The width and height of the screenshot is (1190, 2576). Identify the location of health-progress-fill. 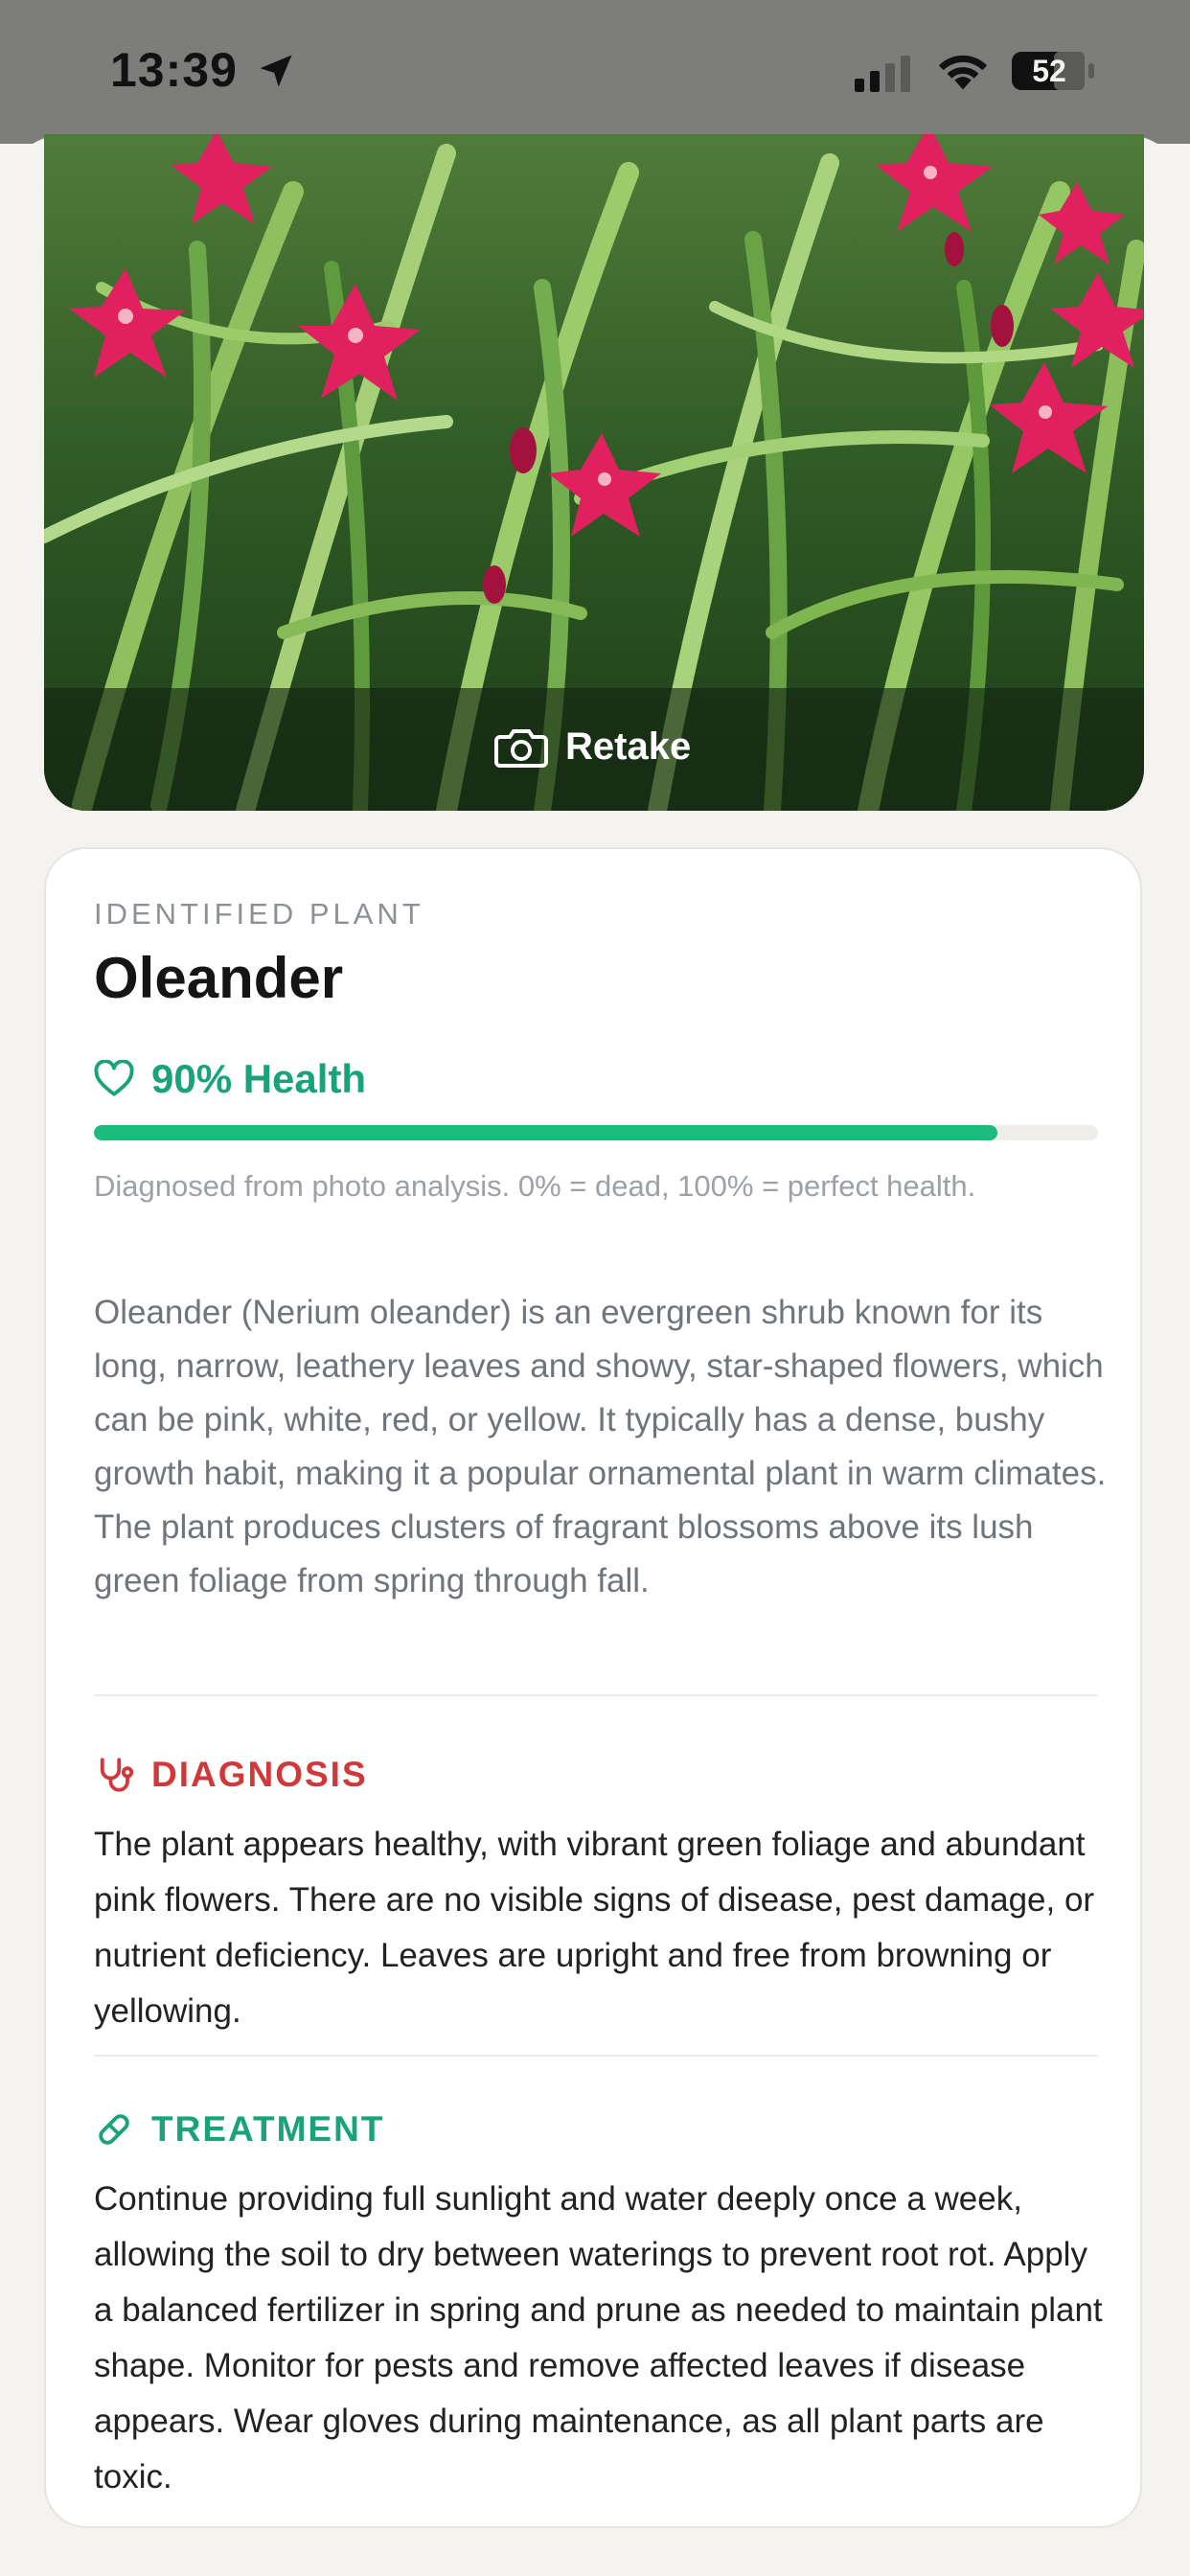
(546, 1132).